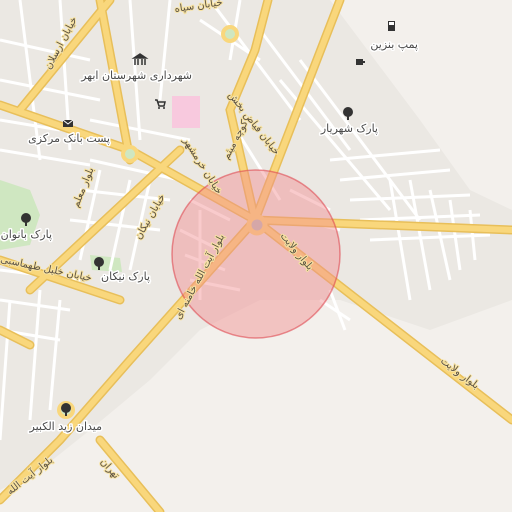 This screenshot has height=512, width=512. What do you see at coordinates (68, 123) in the screenshot?
I see `post-office-icon` at bounding box center [68, 123].